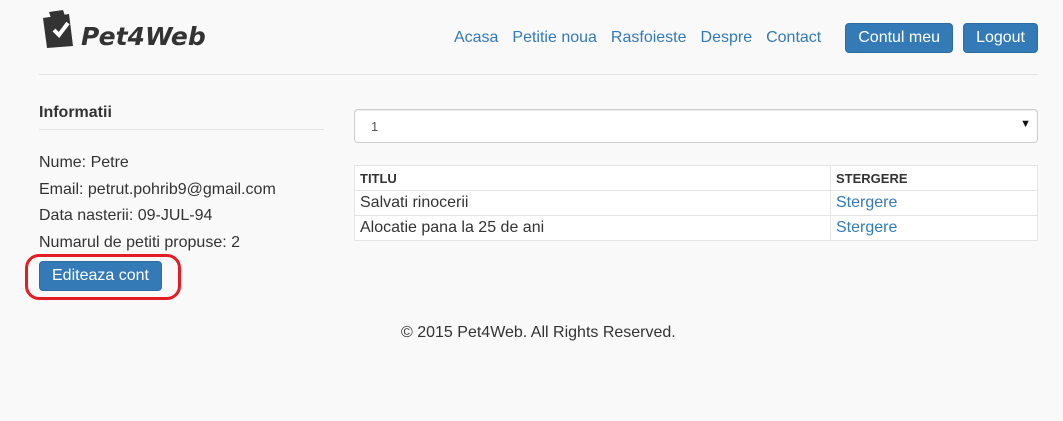  I want to click on brand-logo: Pet4Web, so click(122, 29).